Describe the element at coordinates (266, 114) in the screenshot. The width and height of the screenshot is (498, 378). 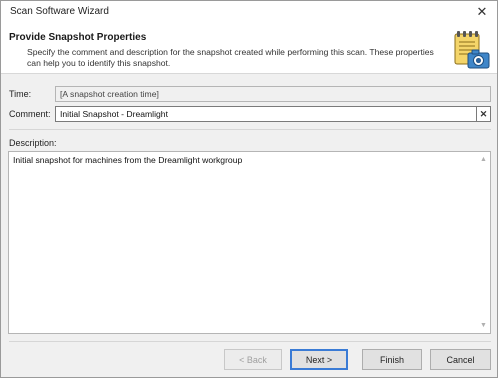
I see `comment-field: Initial Snapshot - Dreamlight` at that location.